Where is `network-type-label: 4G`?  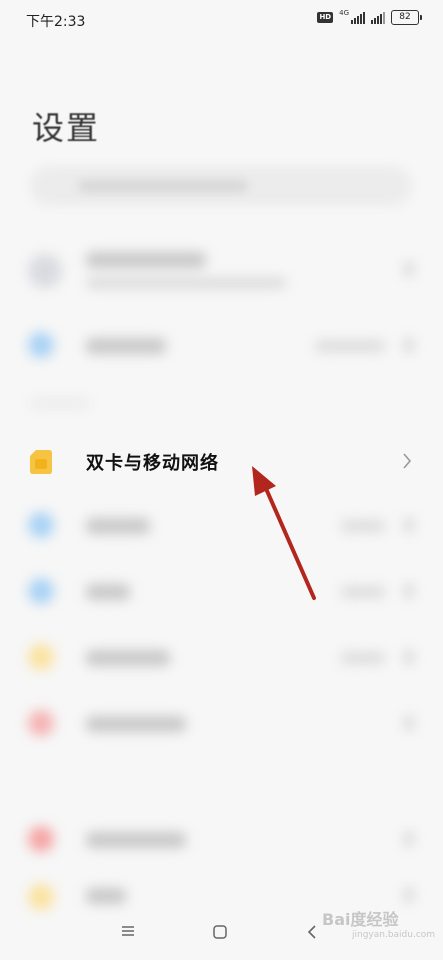
network-type-label: 4G is located at coordinates (344, 12).